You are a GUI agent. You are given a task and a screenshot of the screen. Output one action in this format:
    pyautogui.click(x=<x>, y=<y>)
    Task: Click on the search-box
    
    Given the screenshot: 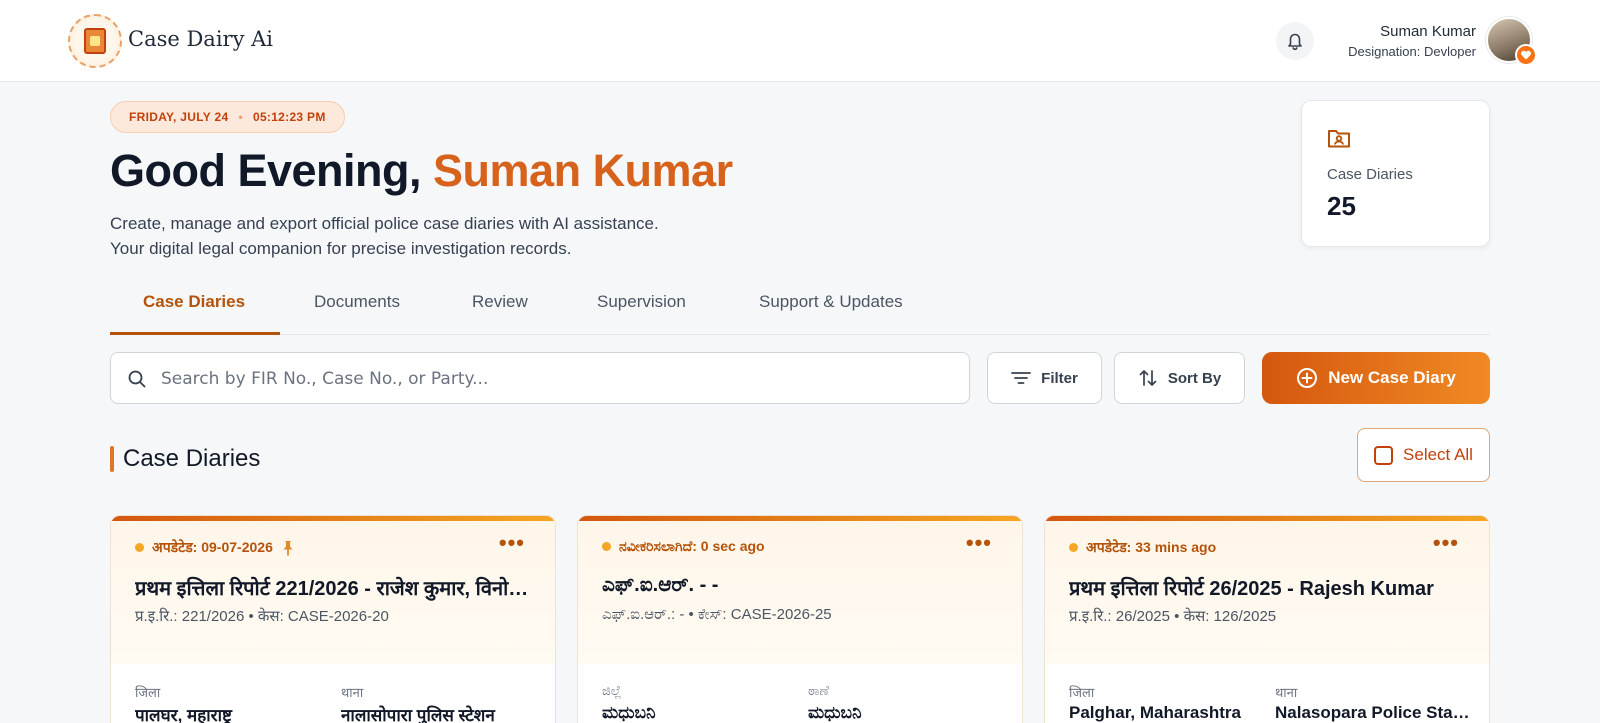 What is the action you would take?
    pyautogui.click(x=540, y=378)
    